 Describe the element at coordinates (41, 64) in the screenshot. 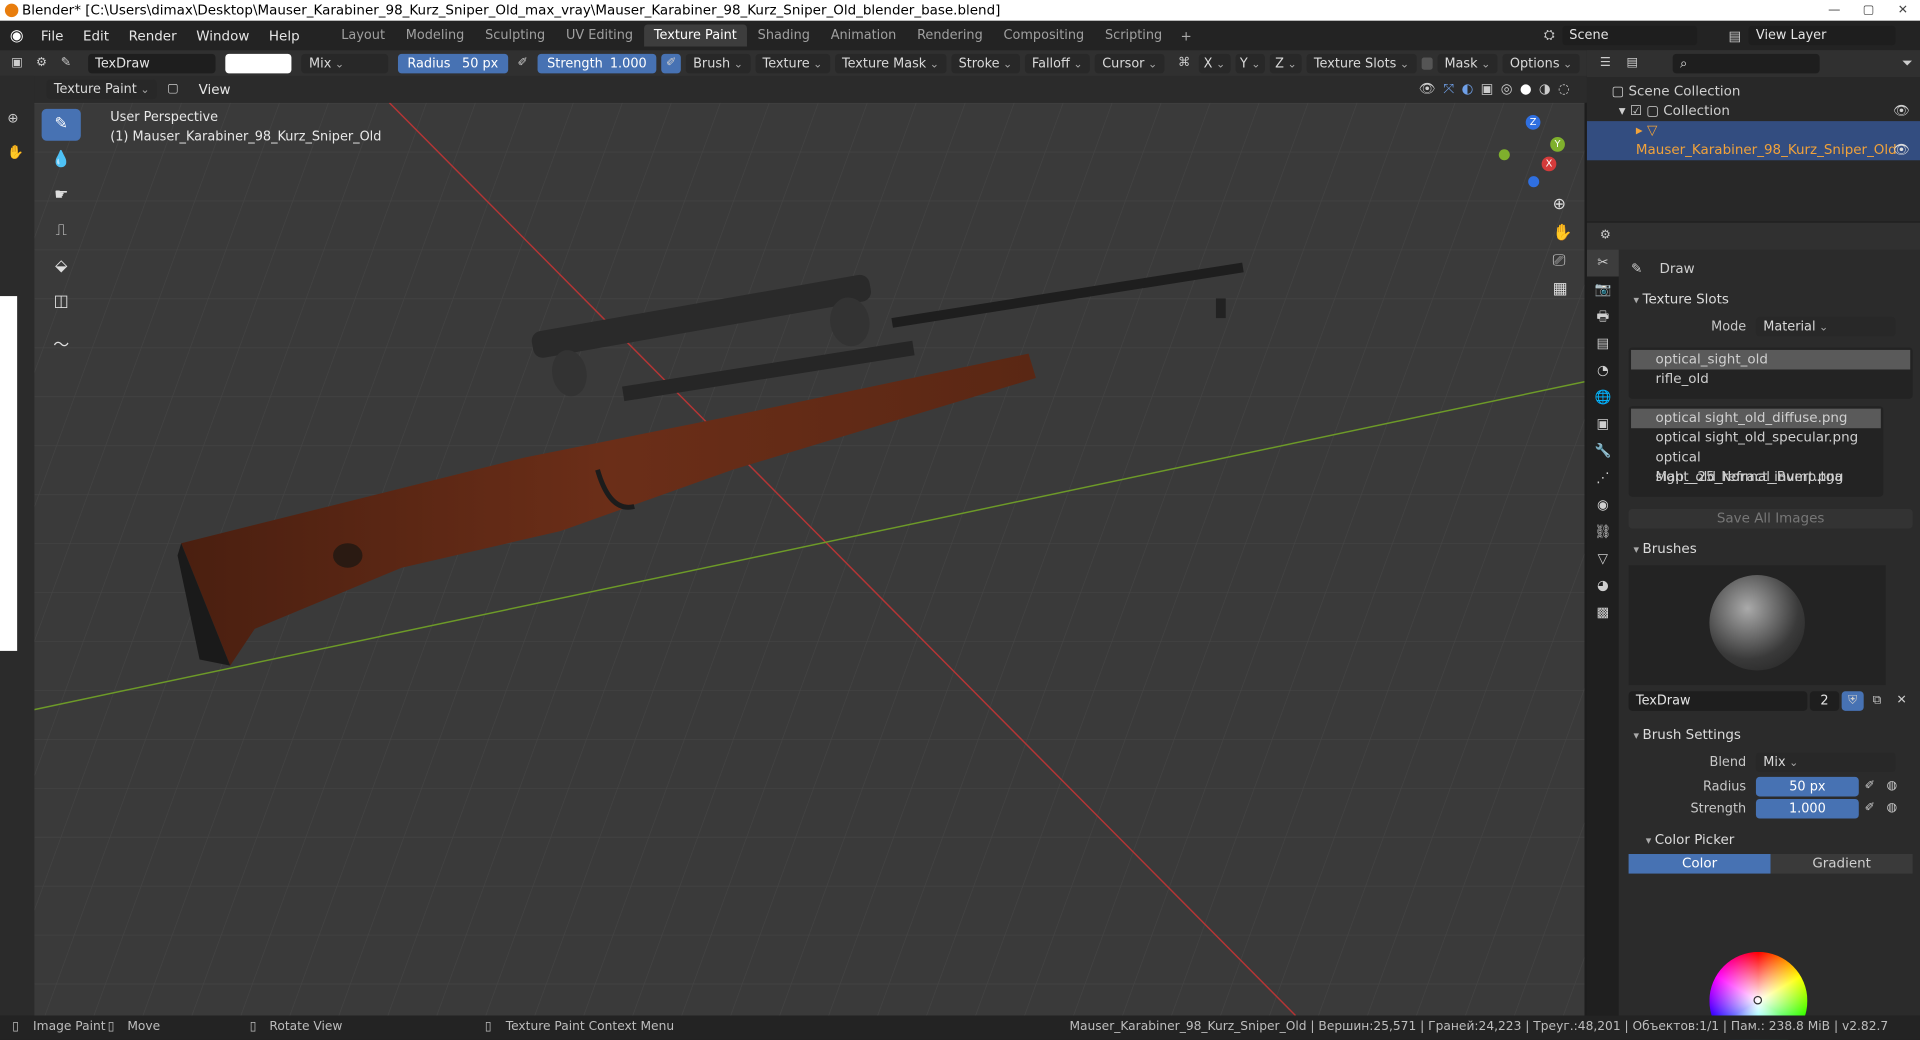

I see `tool-settings-icon: ⚙` at that location.